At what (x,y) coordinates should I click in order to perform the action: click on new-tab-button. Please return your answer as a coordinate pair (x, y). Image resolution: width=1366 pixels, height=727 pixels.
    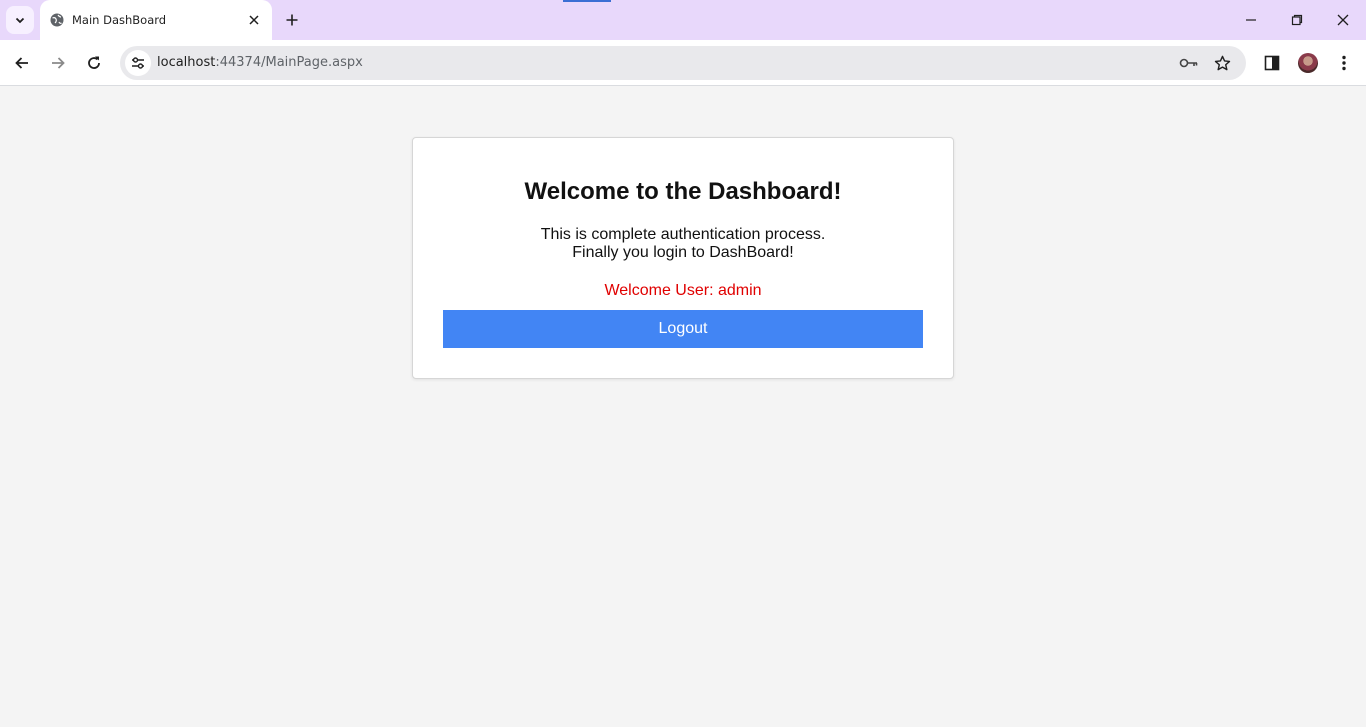
    Looking at the image, I should click on (292, 20).